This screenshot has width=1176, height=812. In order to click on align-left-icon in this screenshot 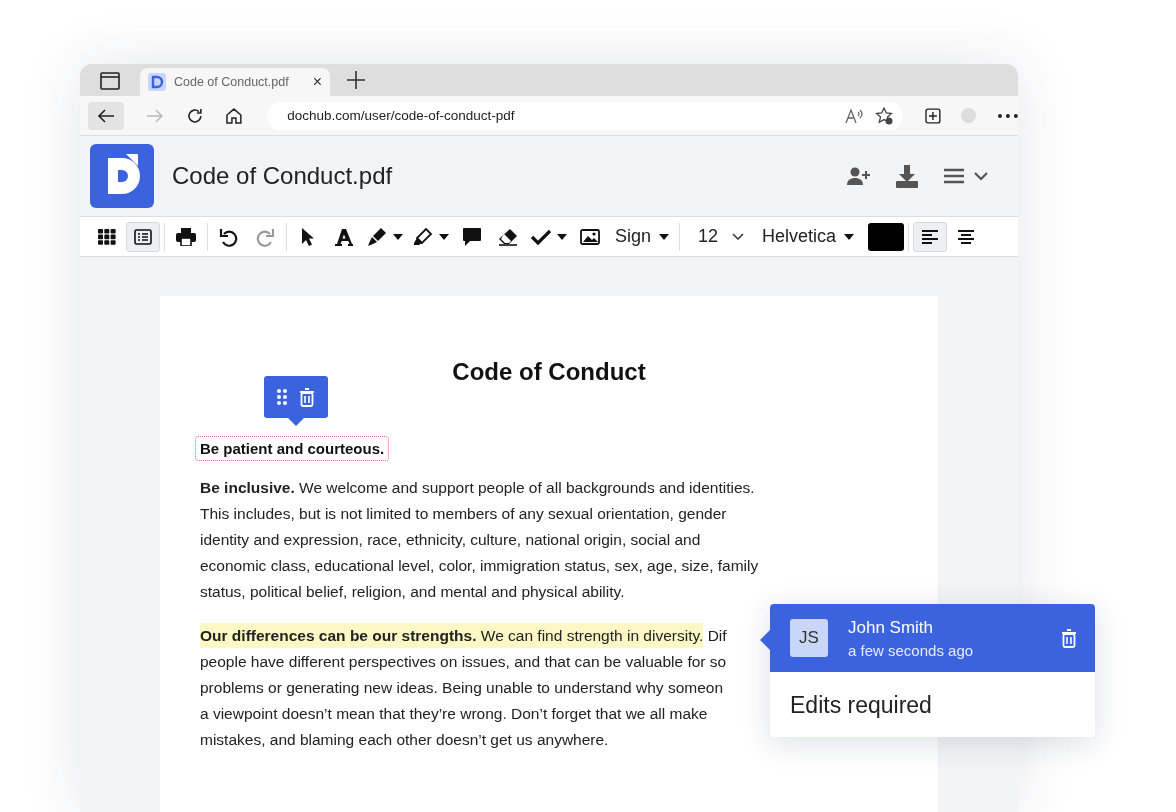, I will do `click(930, 236)`.